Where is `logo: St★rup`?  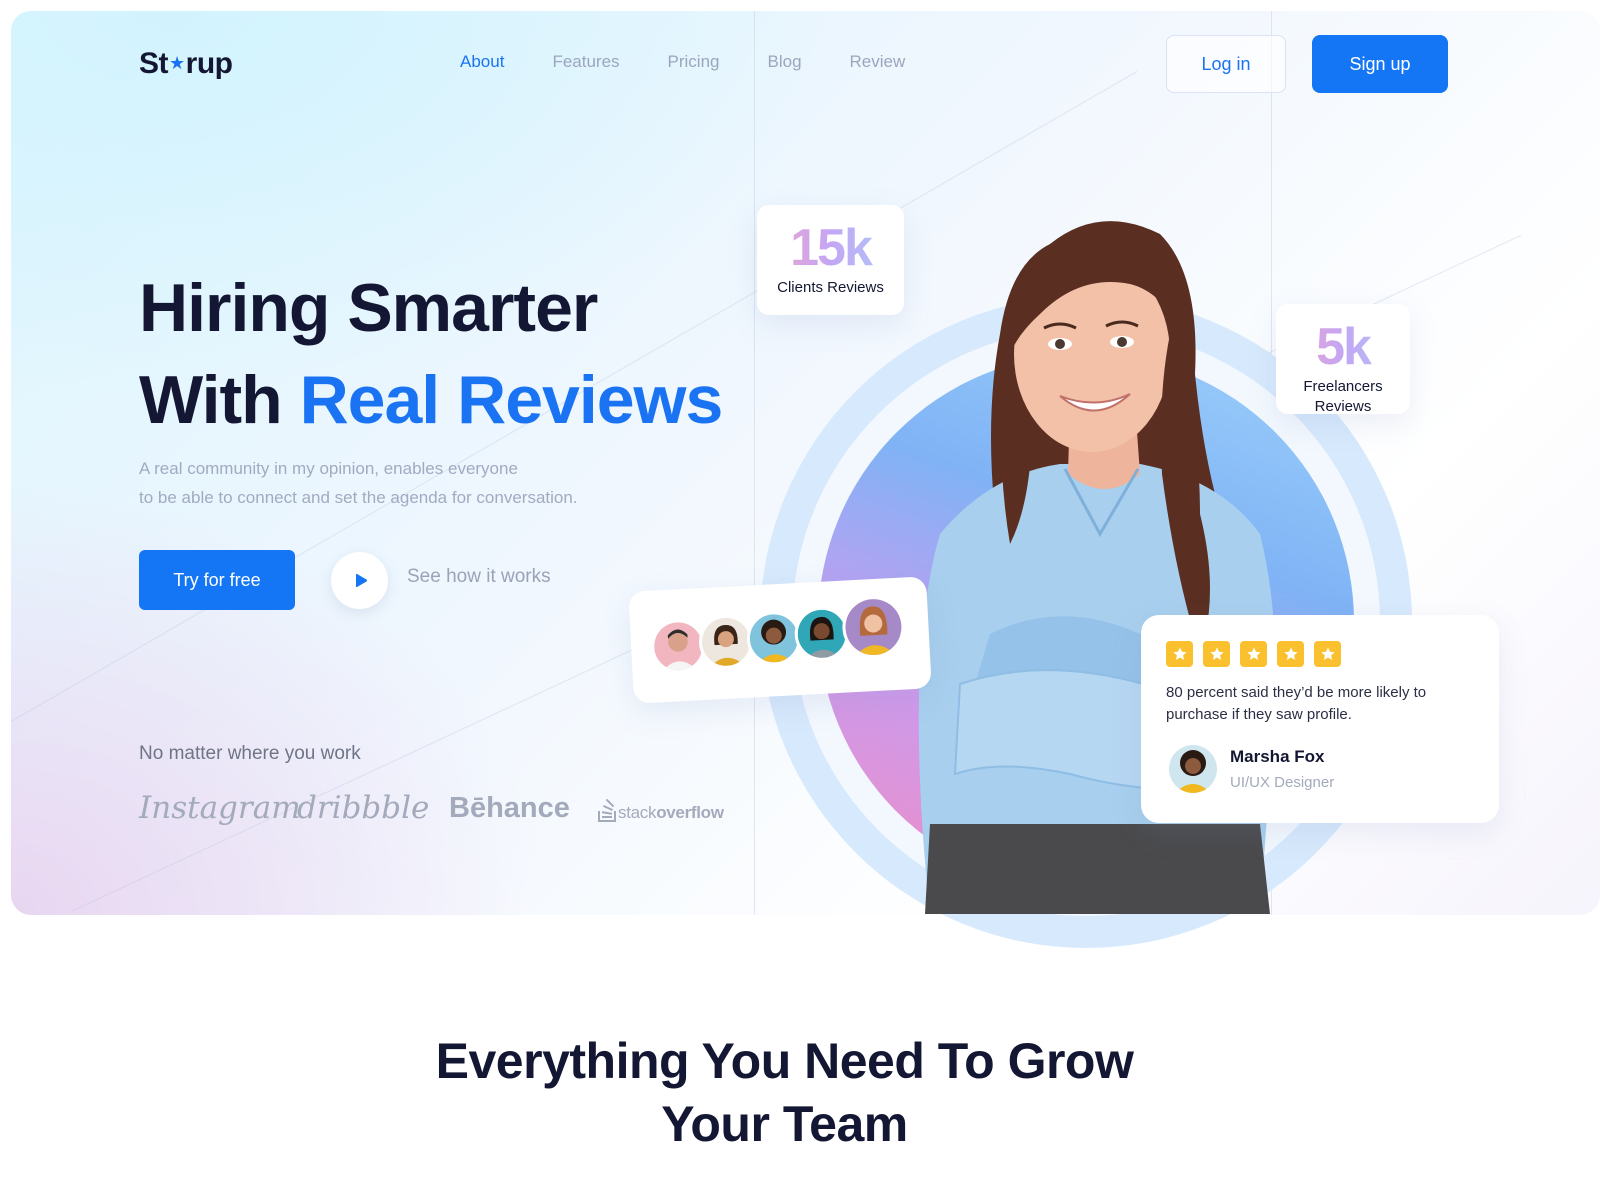 logo: St★rup is located at coordinates (186, 64).